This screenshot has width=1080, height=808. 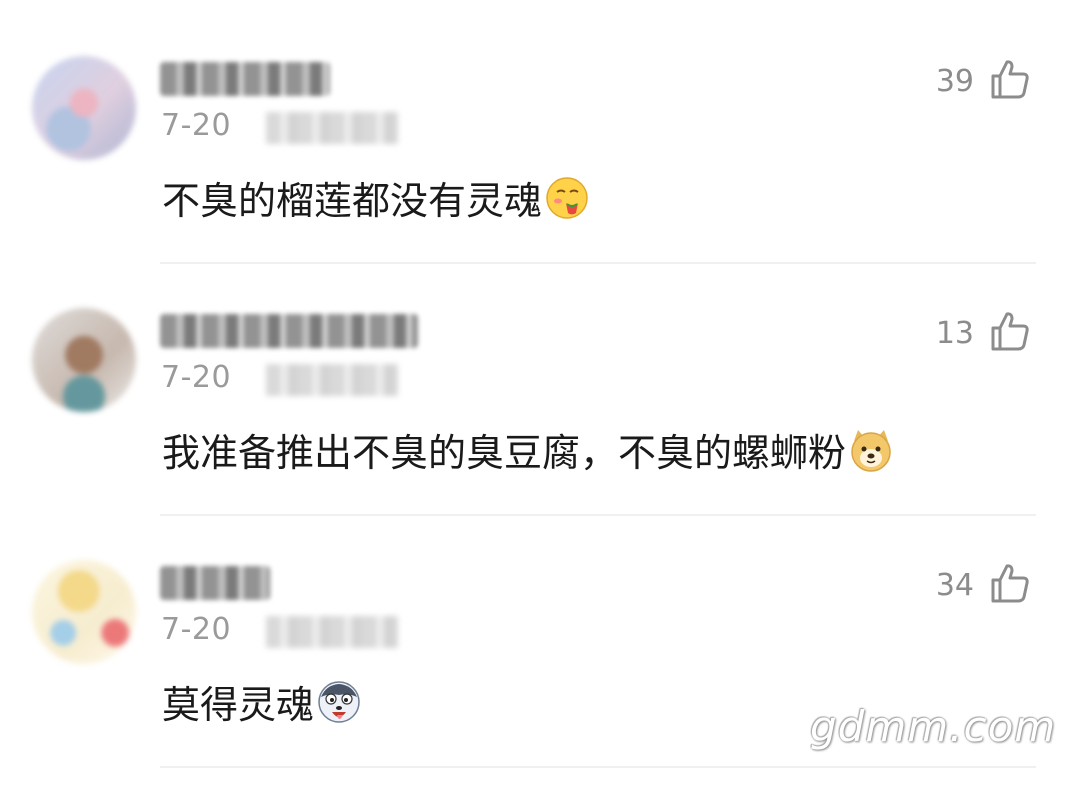 What do you see at coordinates (238, 705) in the screenshot?
I see `comment-text: 莫得灵魂` at bounding box center [238, 705].